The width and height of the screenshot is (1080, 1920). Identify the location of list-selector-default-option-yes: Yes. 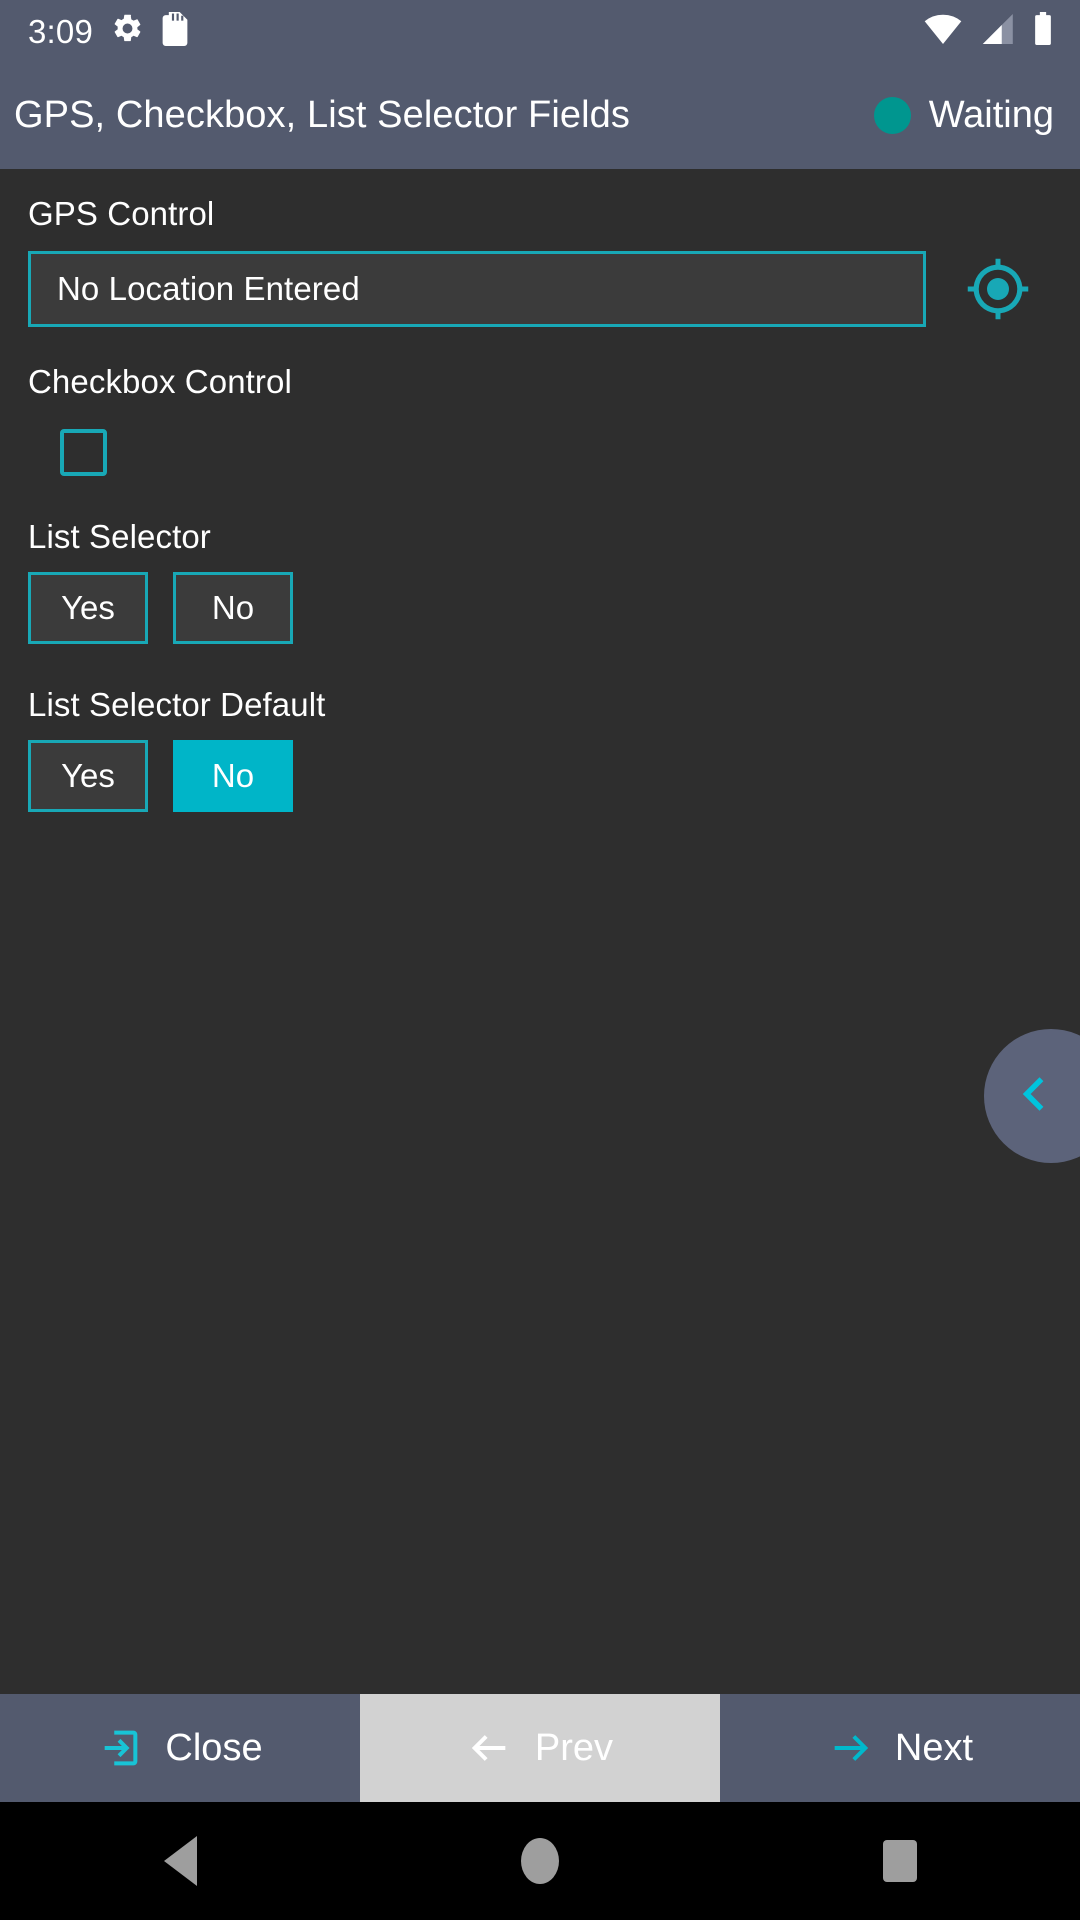
(88, 776).